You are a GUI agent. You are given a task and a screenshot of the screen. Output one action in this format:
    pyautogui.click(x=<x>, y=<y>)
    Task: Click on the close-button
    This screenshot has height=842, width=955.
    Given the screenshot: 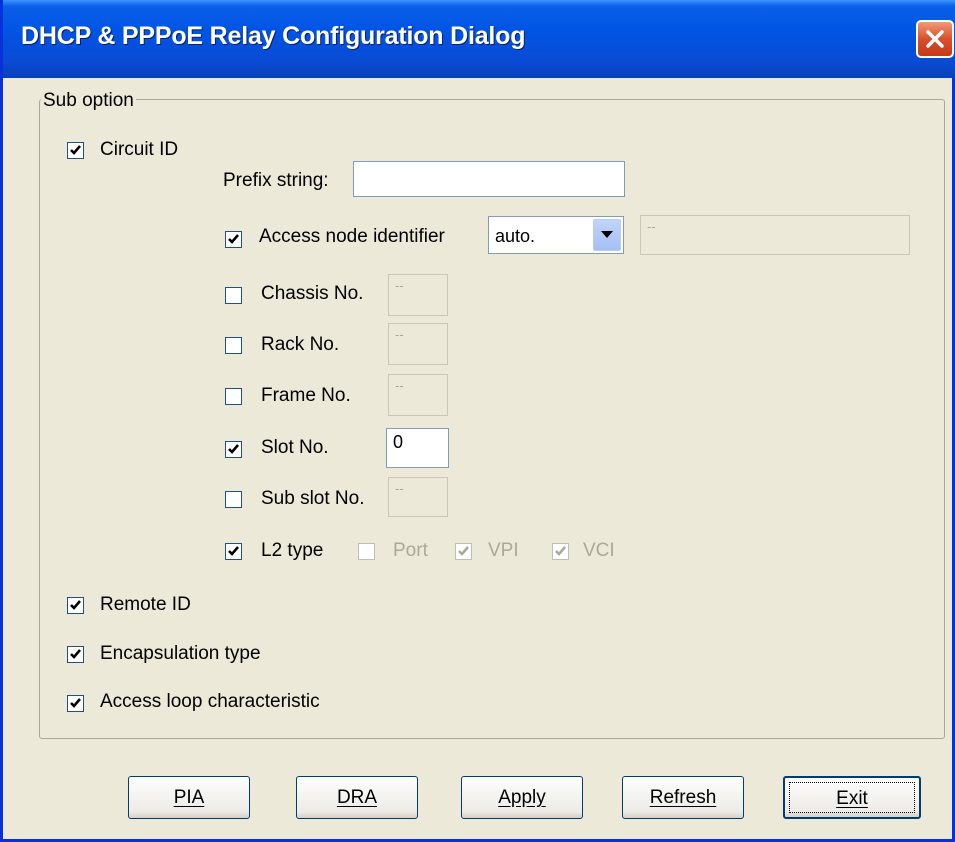 What is the action you would take?
    pyautogui.click(x=935, y=39)
    